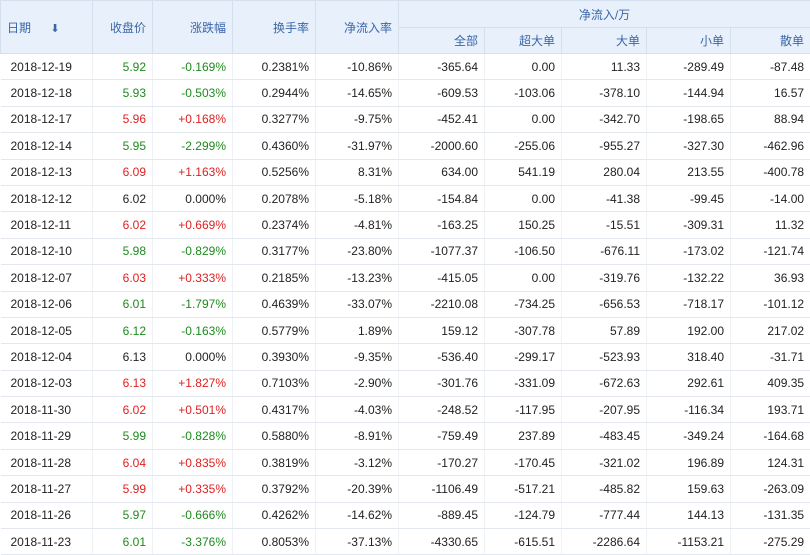  Describe the element at coordinates (523, 41) in the screenshot. I see `header-super-large: 超大单` at that location.